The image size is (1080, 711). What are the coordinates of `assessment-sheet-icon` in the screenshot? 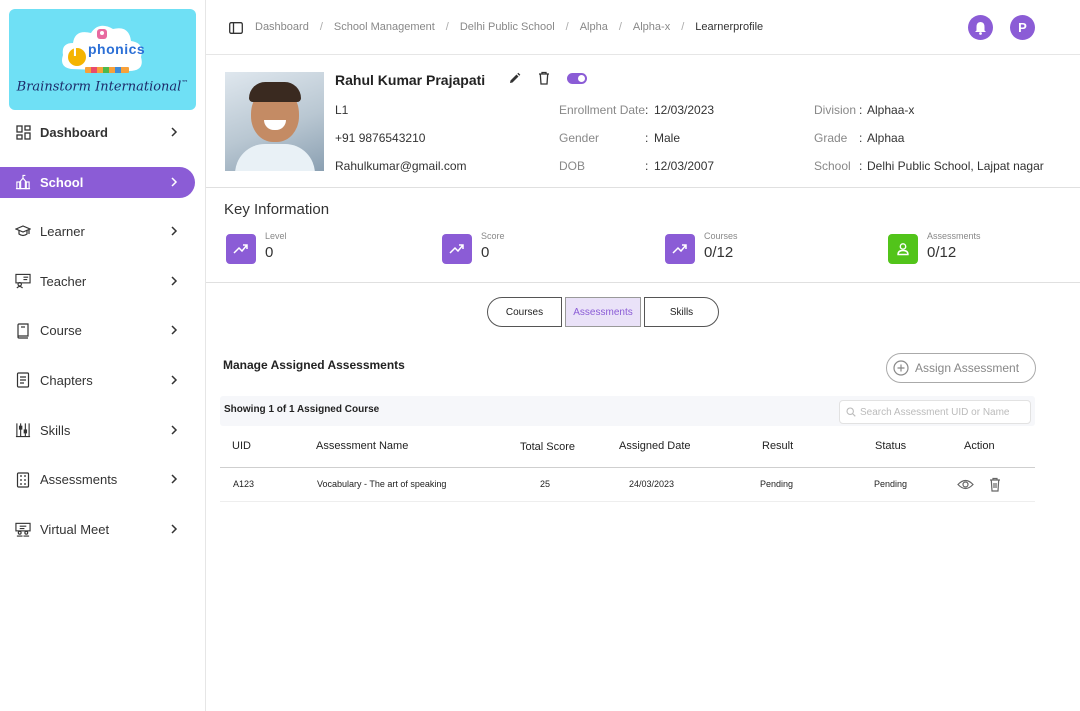 It's located at (23, 480).